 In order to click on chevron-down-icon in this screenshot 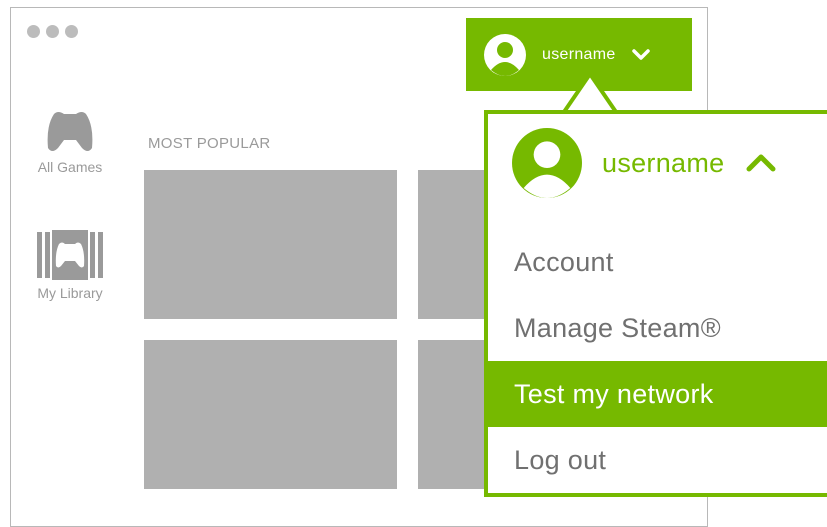, I will do `click(640, 54)`.